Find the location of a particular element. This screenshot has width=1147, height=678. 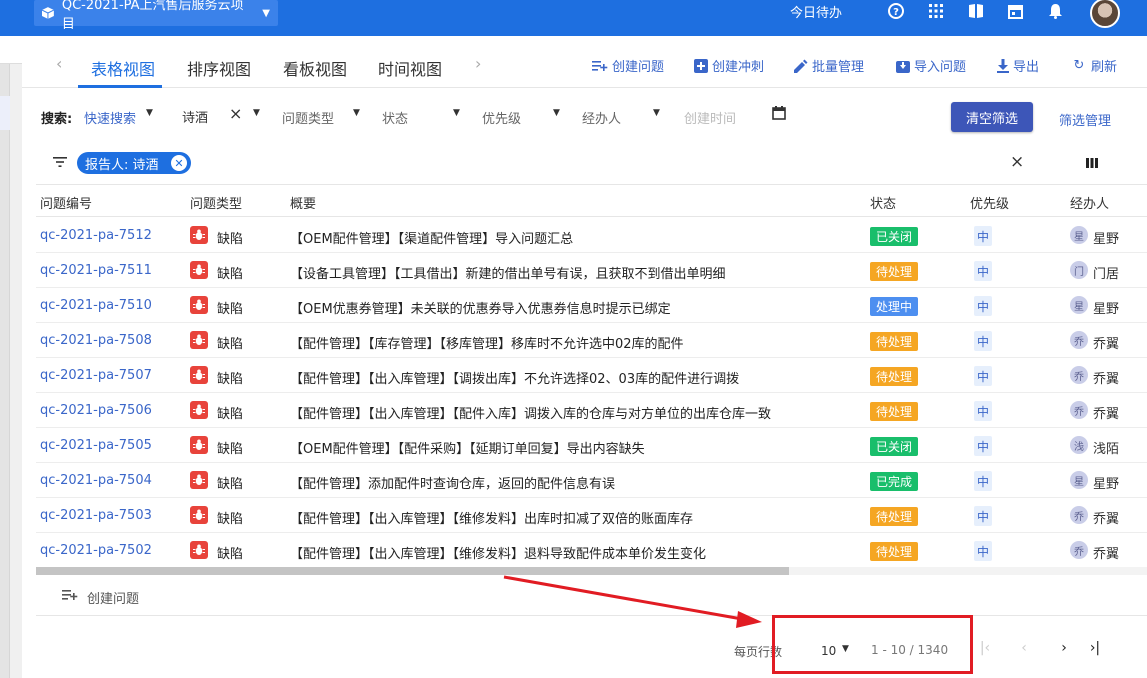

assignee-filter: 经办人 is located at coordinates (601, 117).